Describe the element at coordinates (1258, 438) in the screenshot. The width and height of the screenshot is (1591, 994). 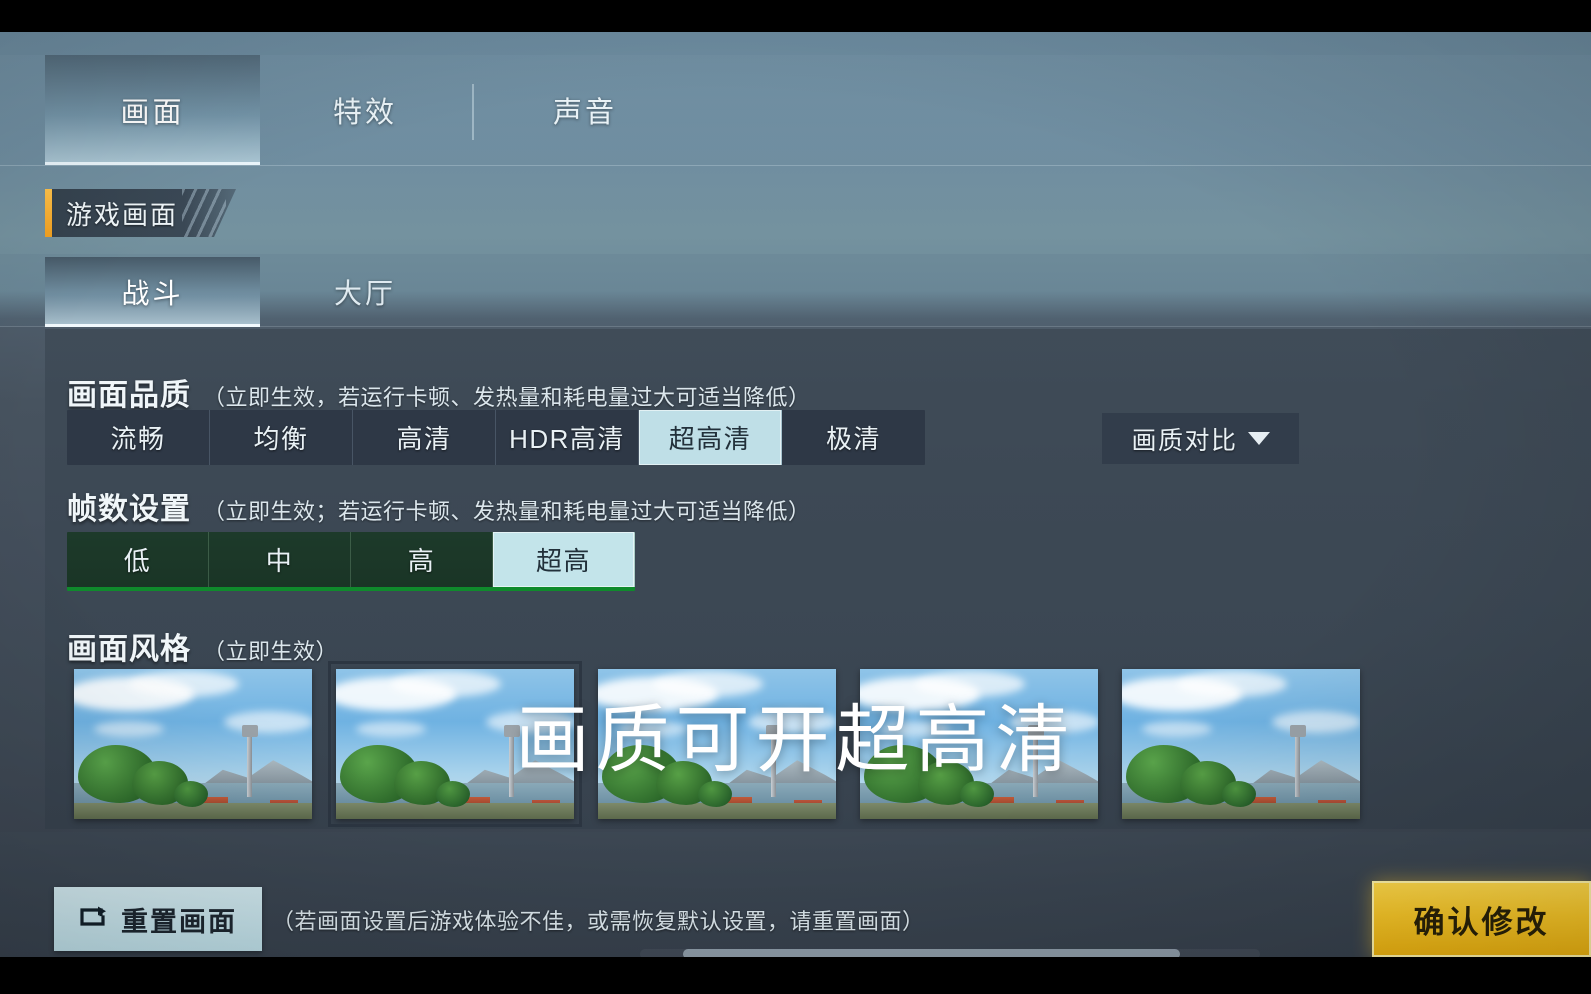
I see `chevron-down-icon` at that location.